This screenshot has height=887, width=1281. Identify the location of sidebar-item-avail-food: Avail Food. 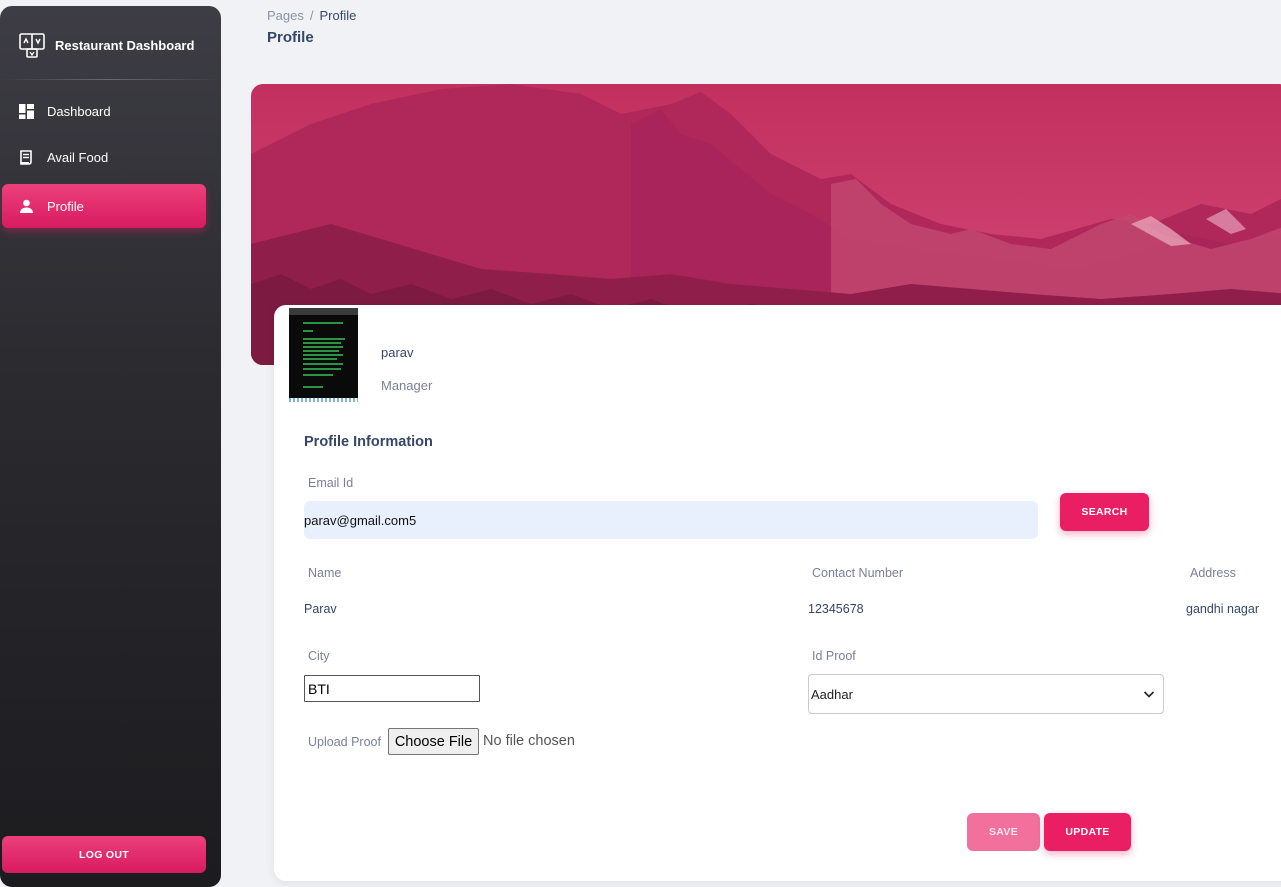
(104, 157).